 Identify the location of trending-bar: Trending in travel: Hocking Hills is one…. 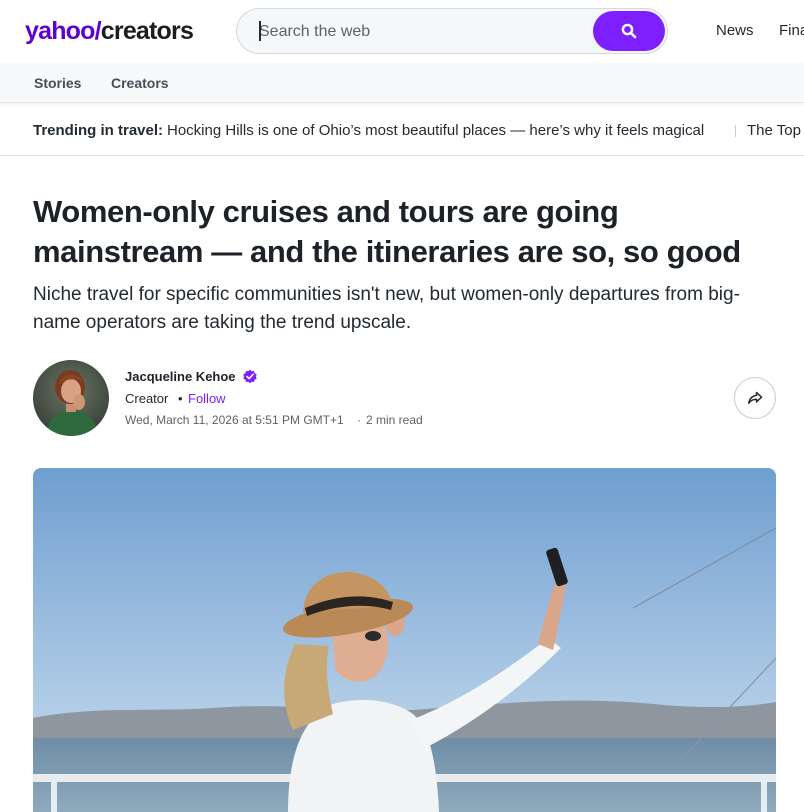
(402, 130).